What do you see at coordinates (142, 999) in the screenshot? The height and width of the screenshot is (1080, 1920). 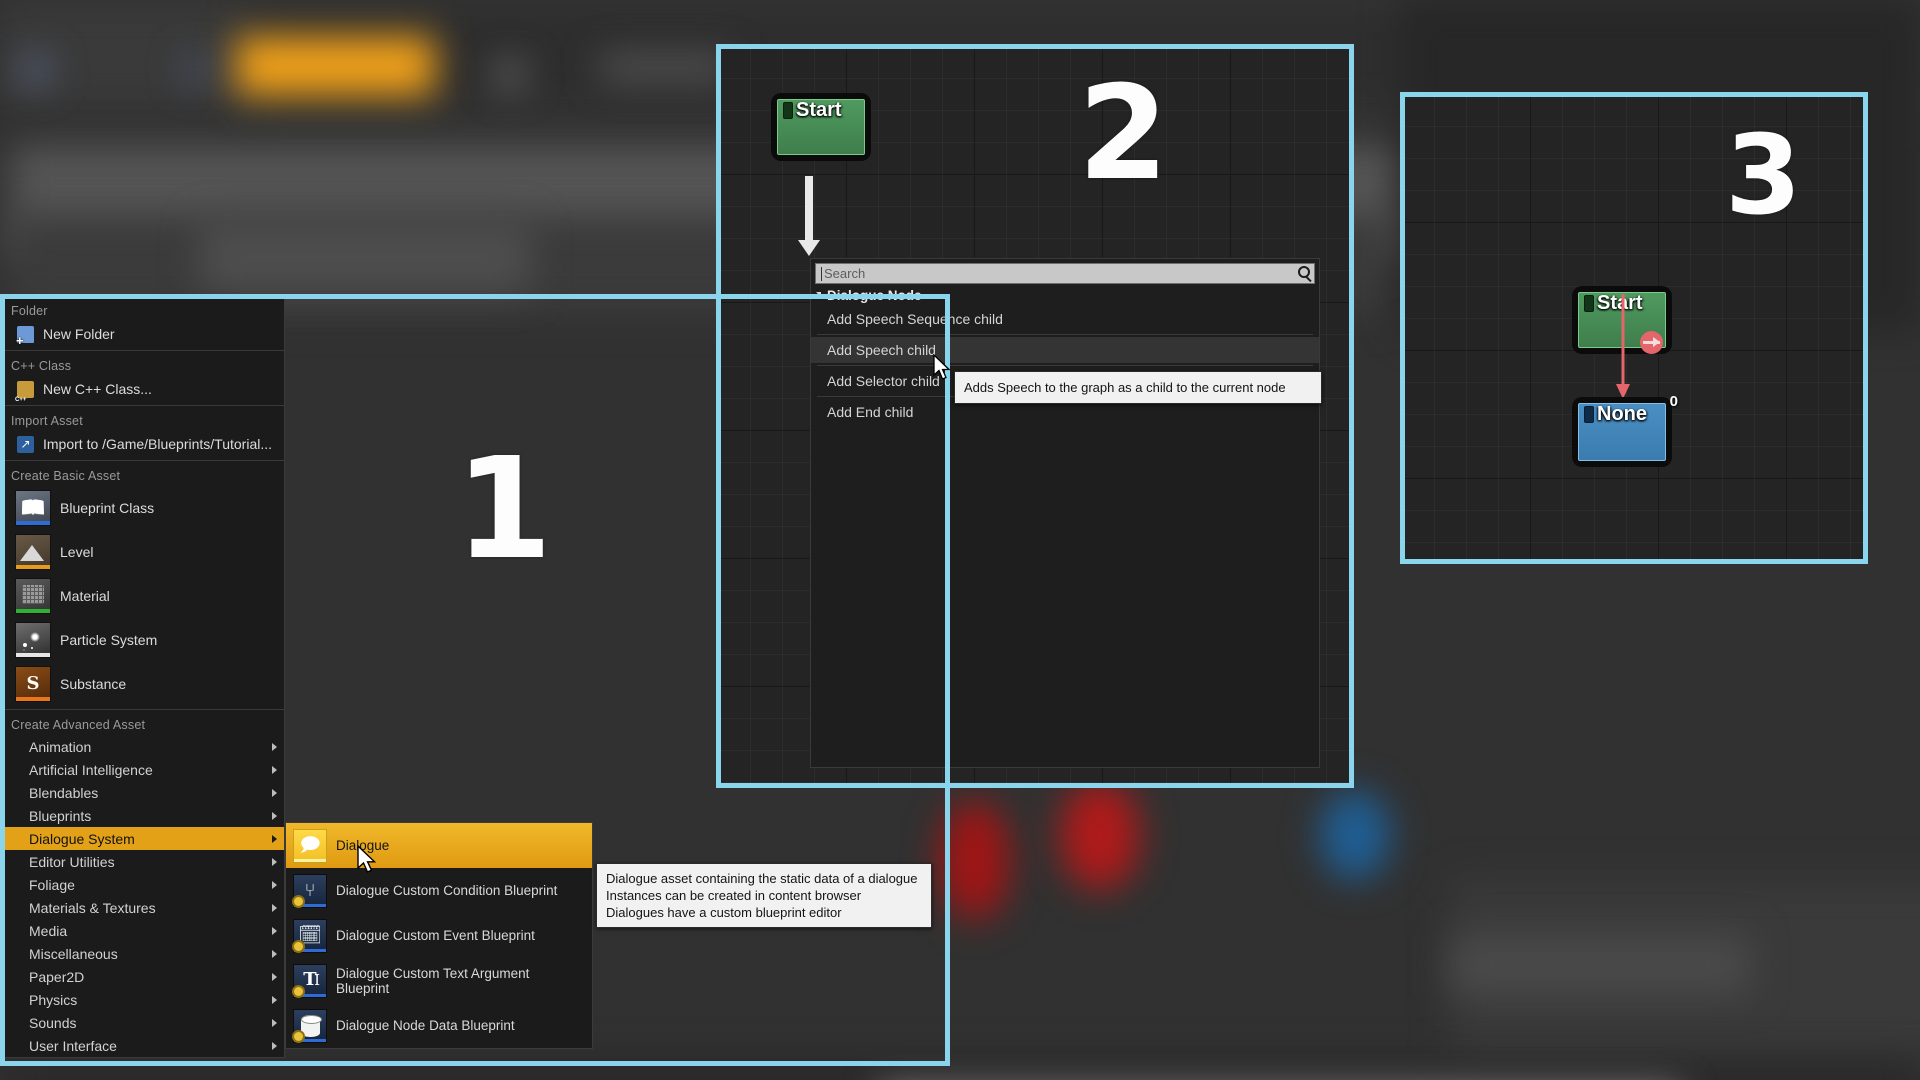 I see `menu-item-physics: Physics` at bounding box center [142, 999].